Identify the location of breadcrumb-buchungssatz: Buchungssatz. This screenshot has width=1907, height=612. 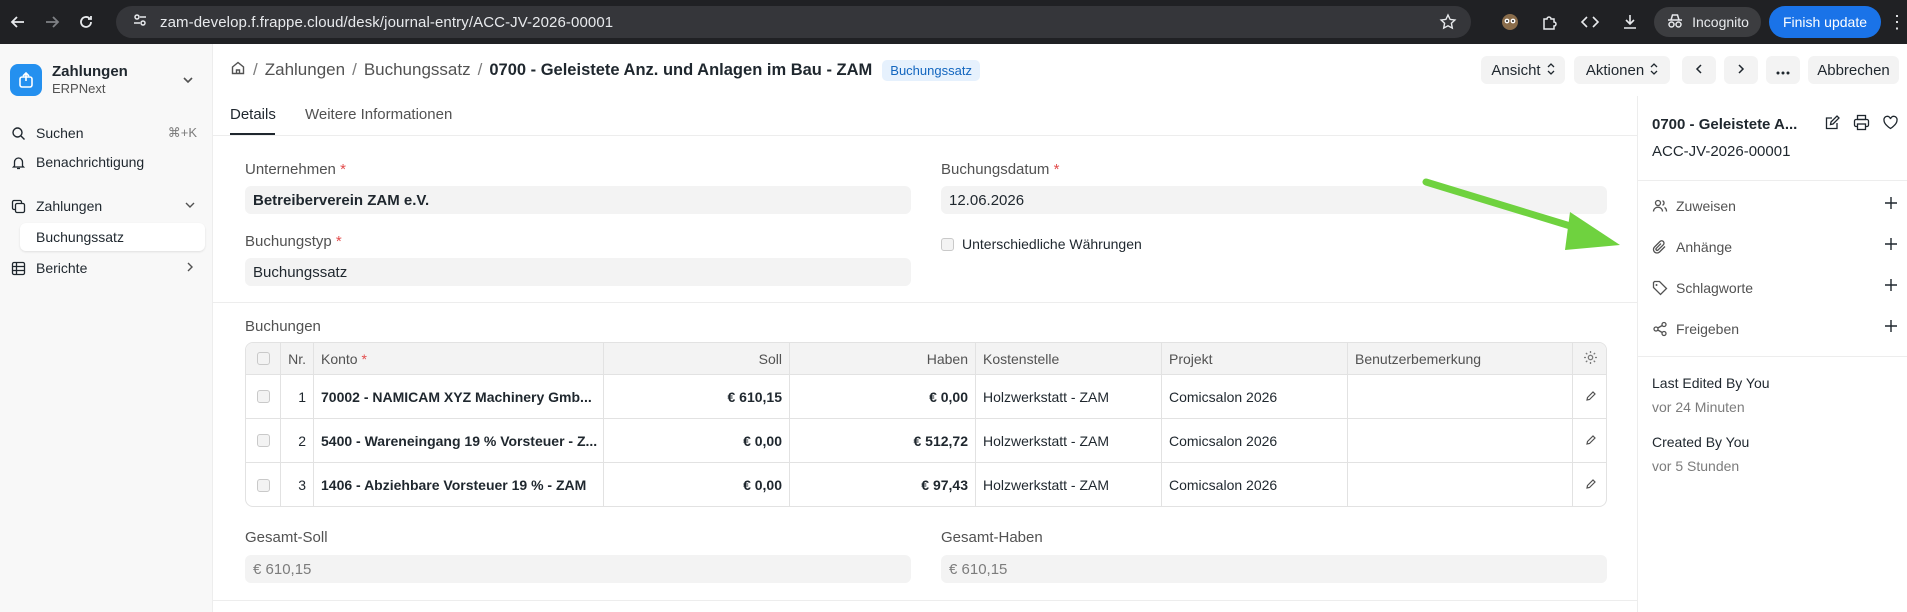
(417, 70).